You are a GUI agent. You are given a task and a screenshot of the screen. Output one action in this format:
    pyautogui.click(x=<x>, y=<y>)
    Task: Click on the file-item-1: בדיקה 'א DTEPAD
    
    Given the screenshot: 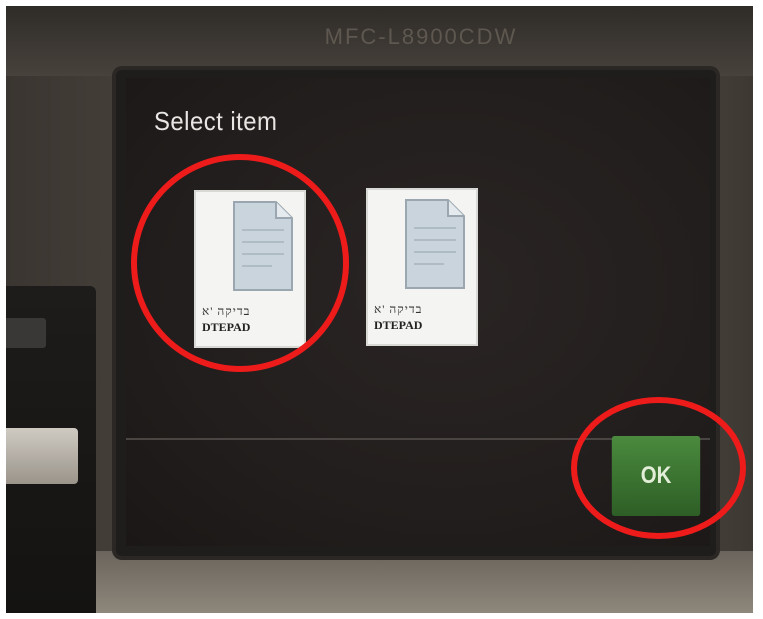 What is the action you would take?
    pyautogui.click(x=250, y=269)
    